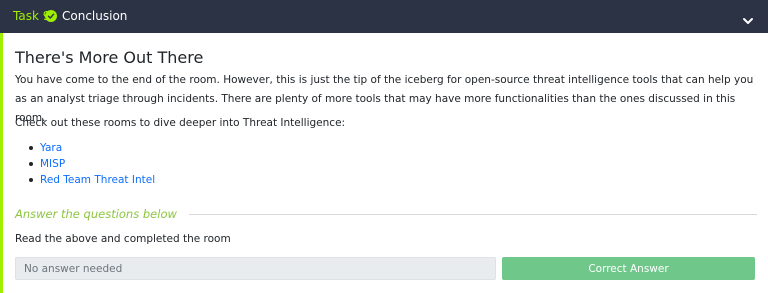 Image resolution: width=768 pixels, height=293 pixels. What do you see at coordinates (123, 239) in the screenshot?
I see `question-text: Read the above and completed the room` at bounding box center [123, 239].